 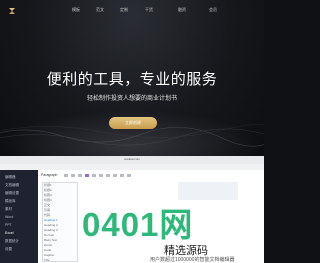 What do you see at coordinates (108, 175) in the screenshot?
I see `list-icon` at bounding box center [108, 175].